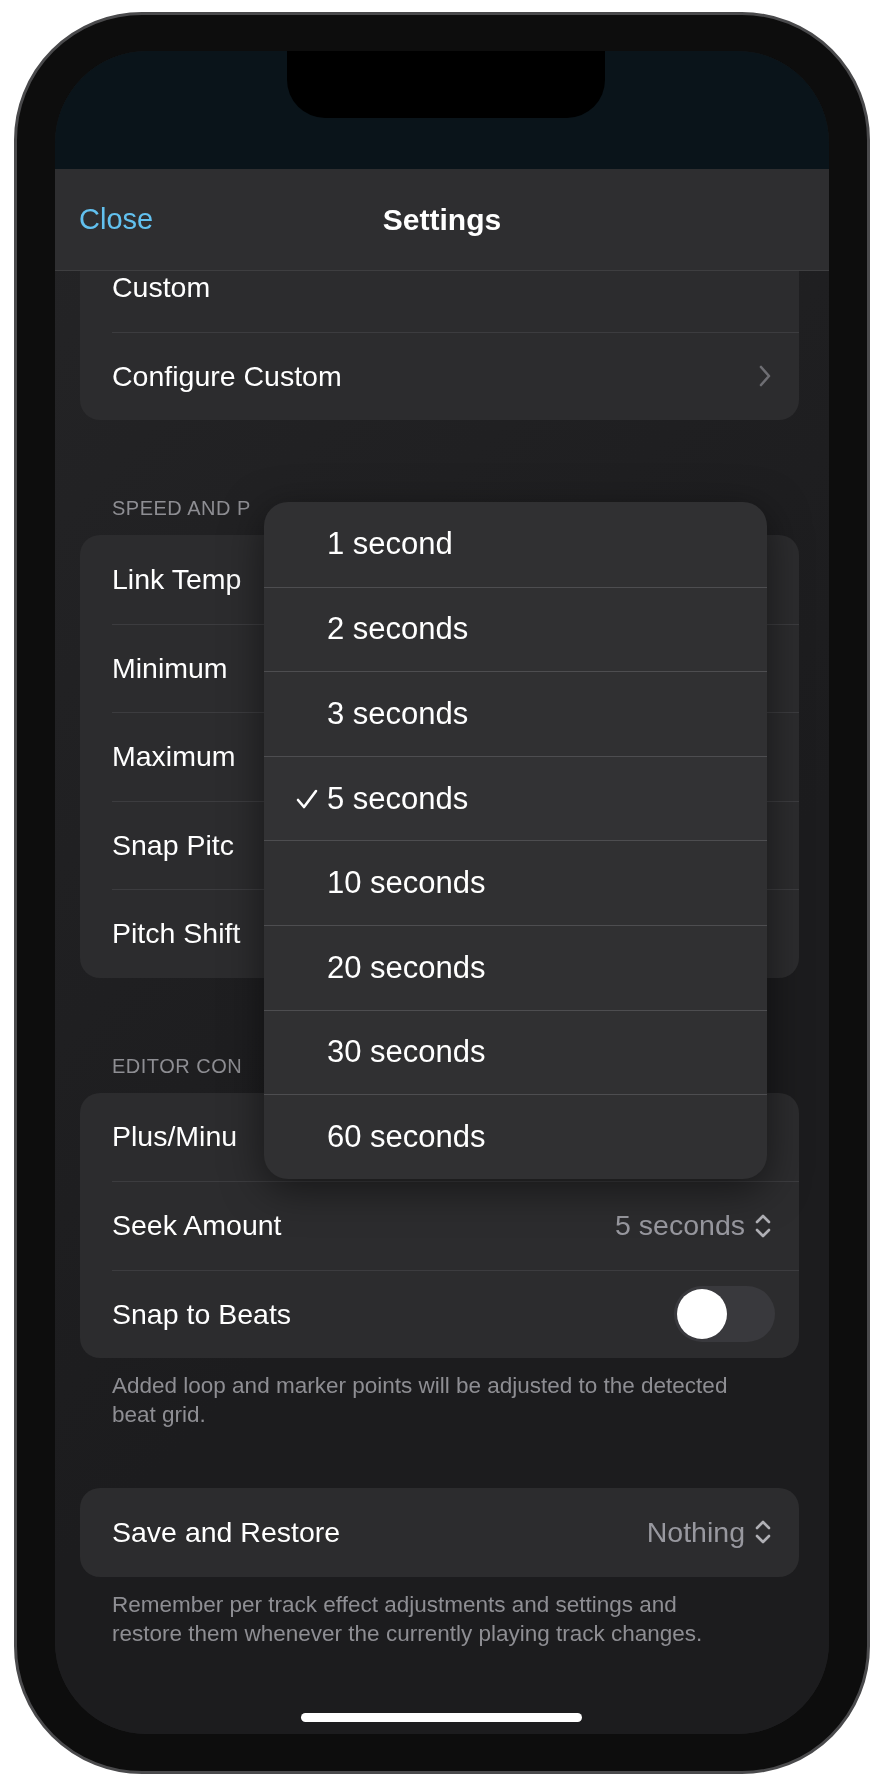  What do you see at coordinates (515, 1136) in the screenshot?
I see `menu-option: 60 seconds` at bounding box center [515, 1136].